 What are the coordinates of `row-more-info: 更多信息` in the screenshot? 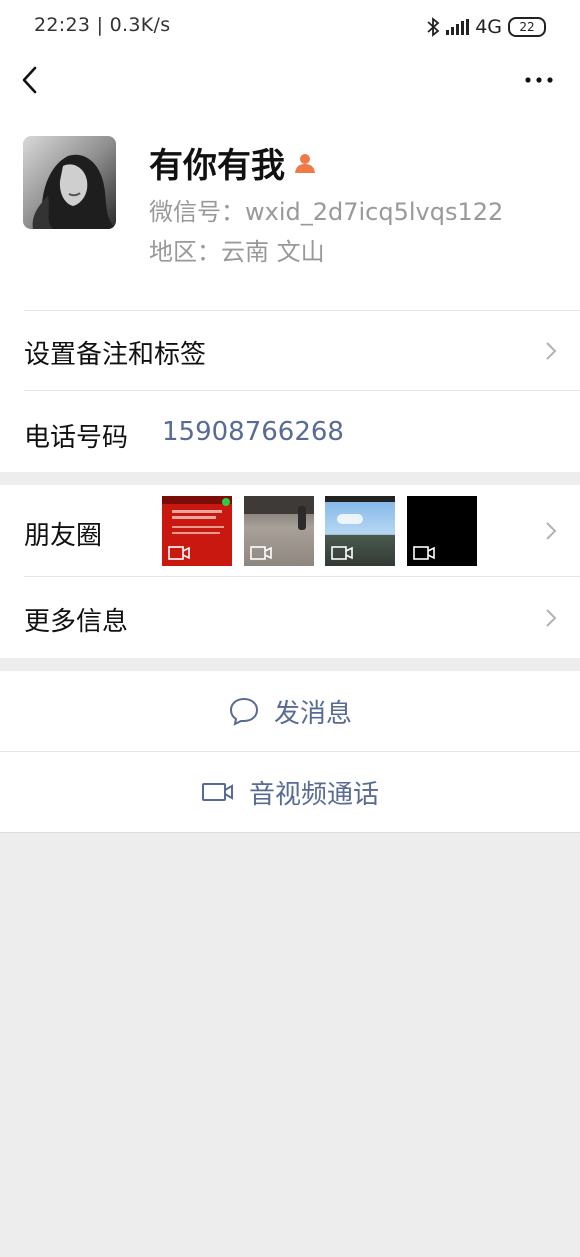 It's located at (290, 617).